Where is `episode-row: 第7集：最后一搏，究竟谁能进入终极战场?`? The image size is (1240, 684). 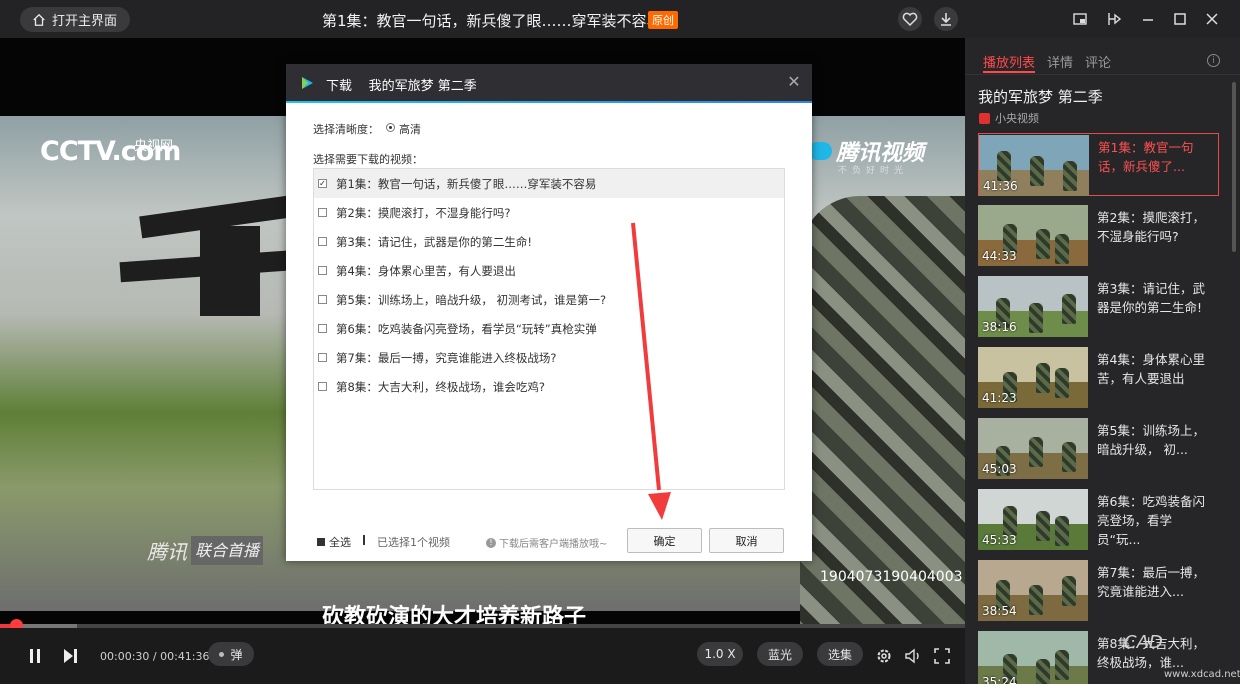
episode-row: 第7集：最后一搏，究竟谁能进入终极战场? is located at coordinates (549, 357).